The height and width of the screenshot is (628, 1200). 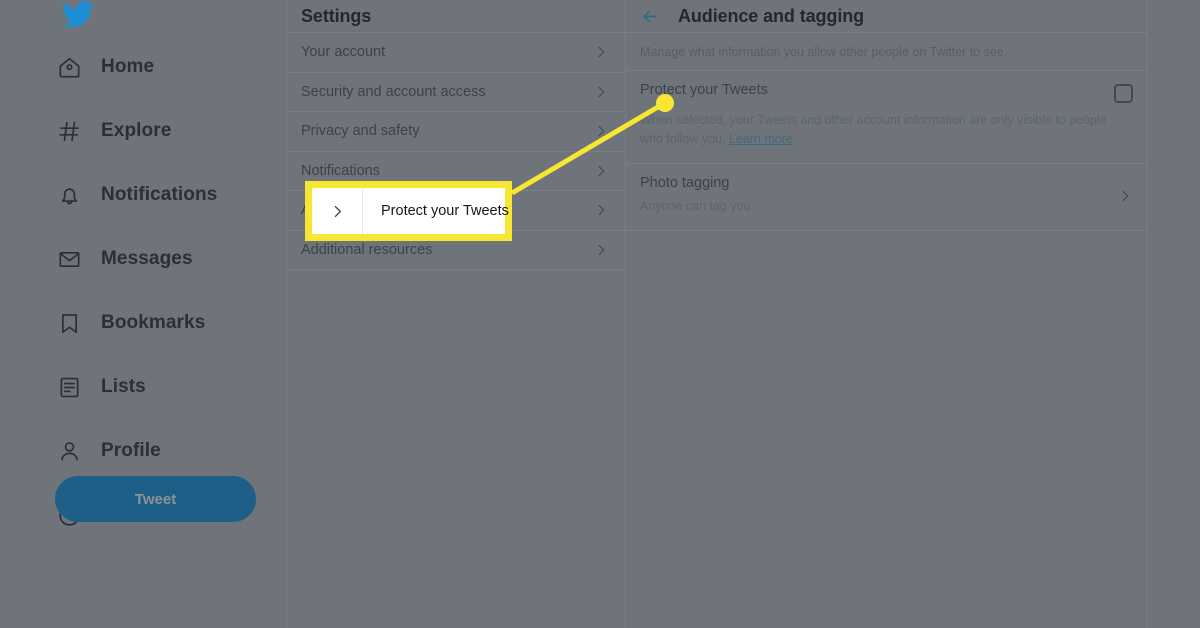 I want to click on learn-more-link: Learn more, so click(x=761, y=139).